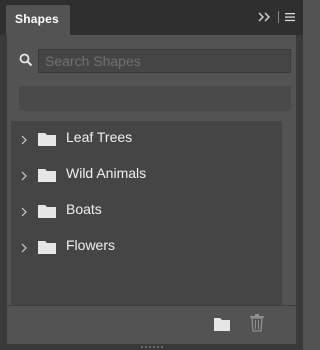  I want to click on list-item-label: Flowers, so click(91, 245).